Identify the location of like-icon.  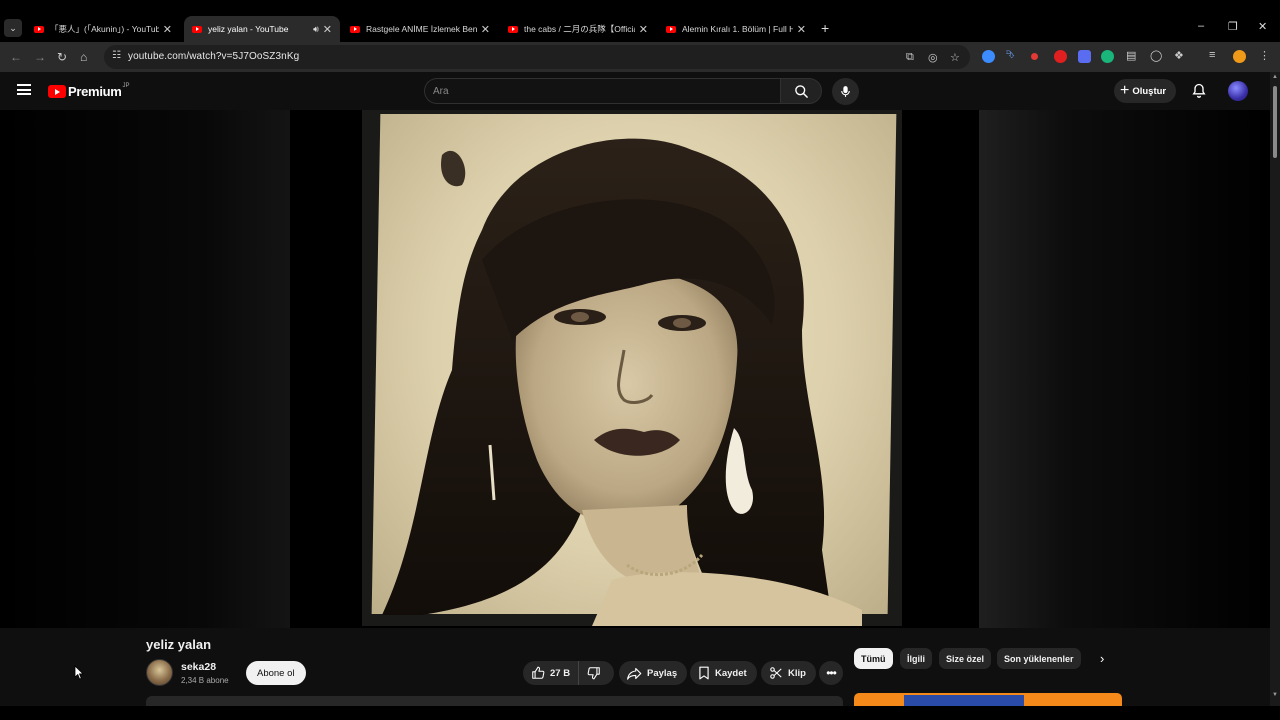
(538, 672).